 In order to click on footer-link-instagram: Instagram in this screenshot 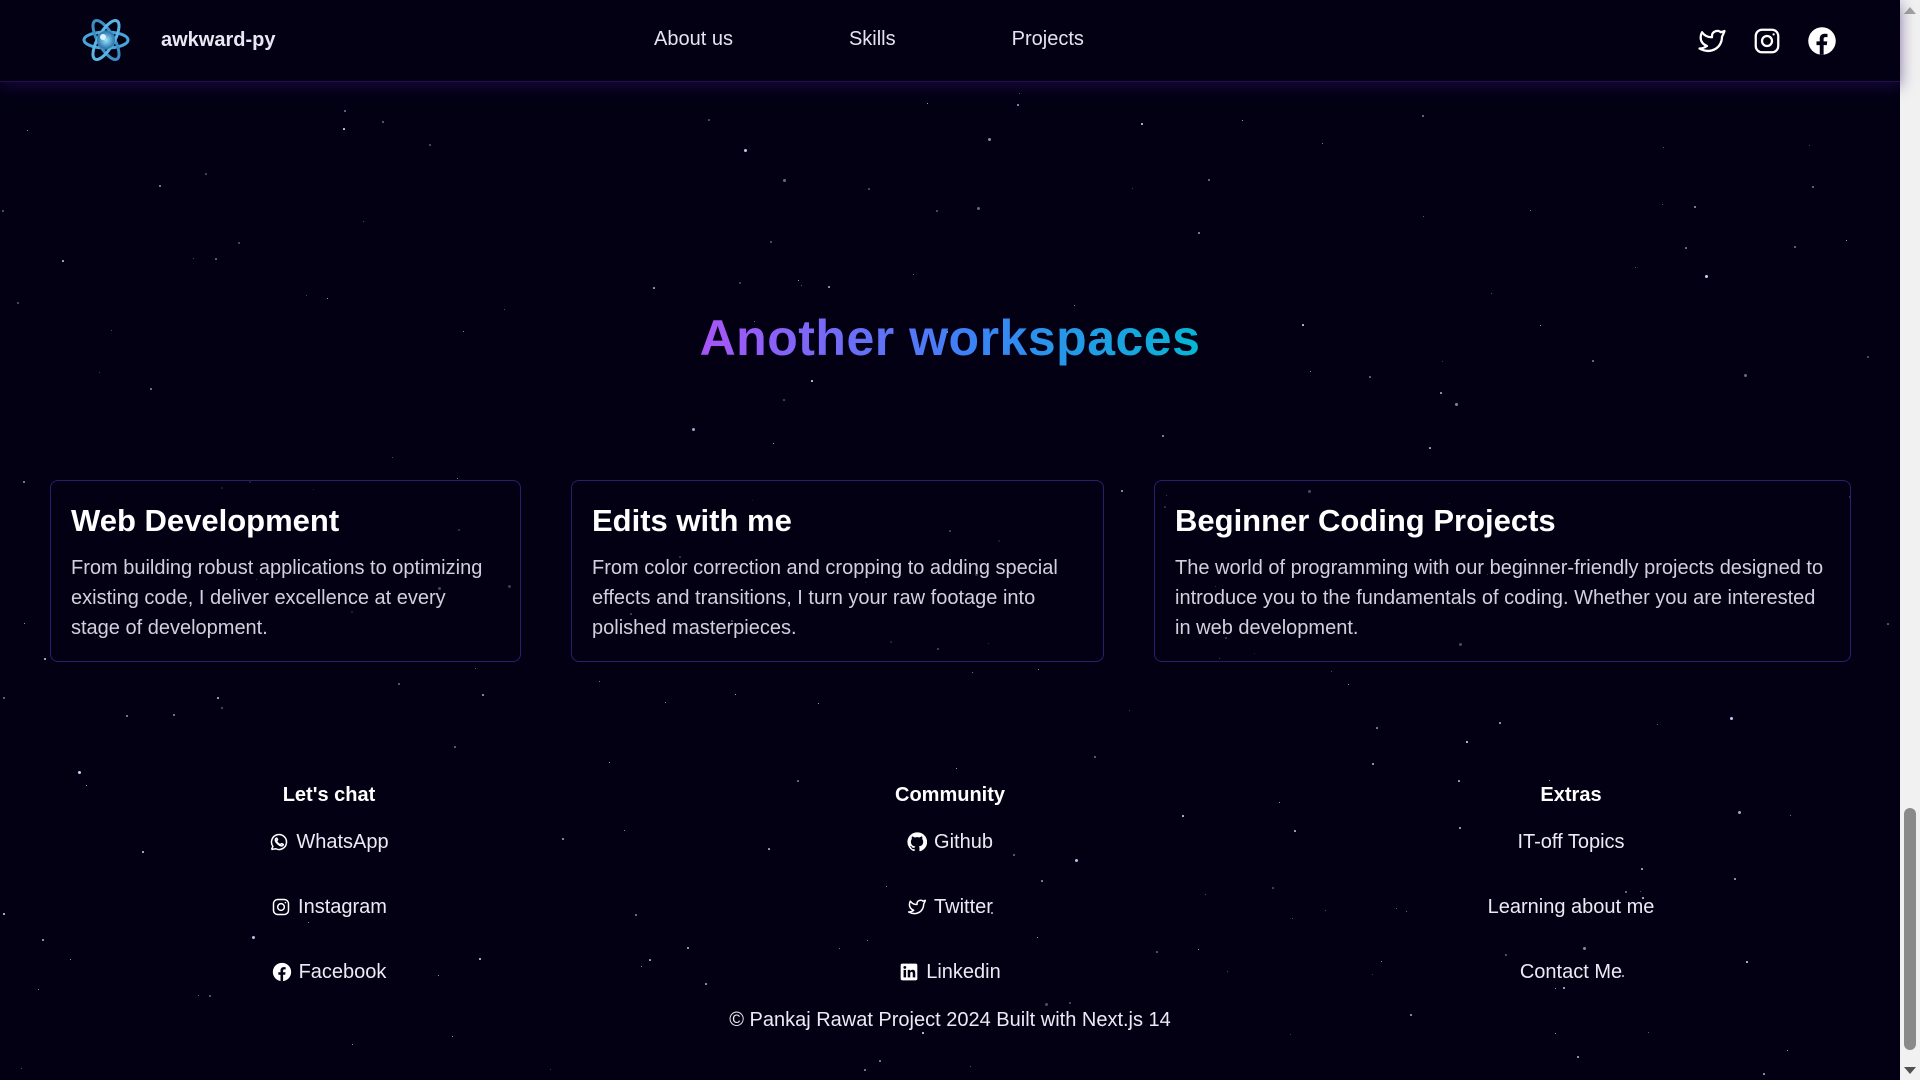, I will do `click(329, 907)`.